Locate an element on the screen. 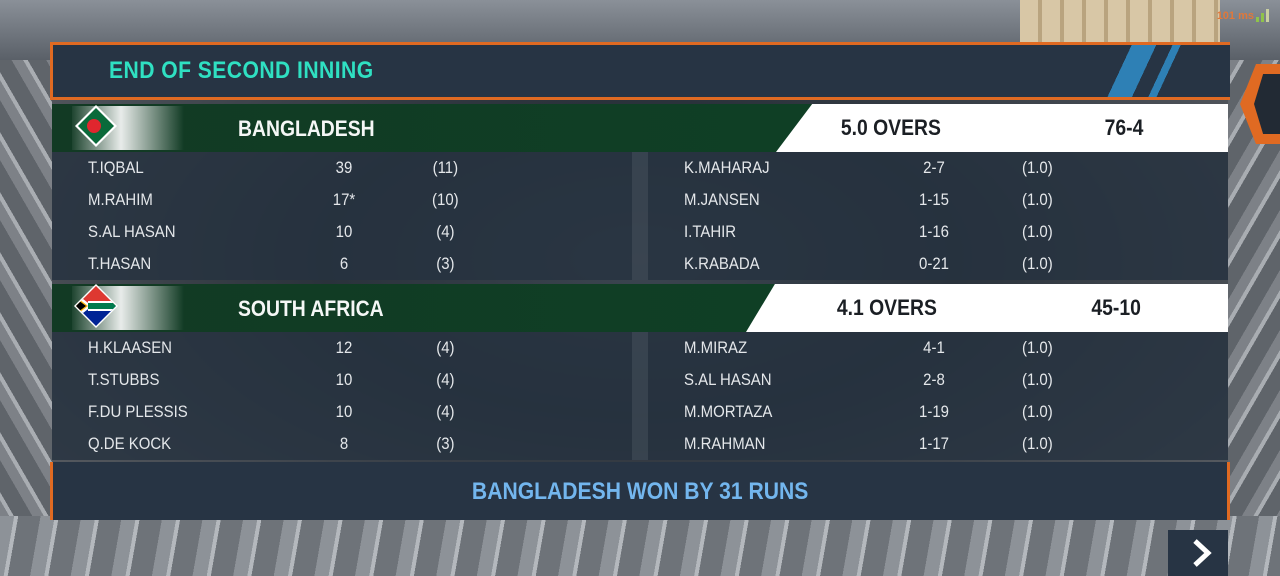 The image size is (1280, 576). bowler-figures: 0-21 is located at coordinates (934, 263).